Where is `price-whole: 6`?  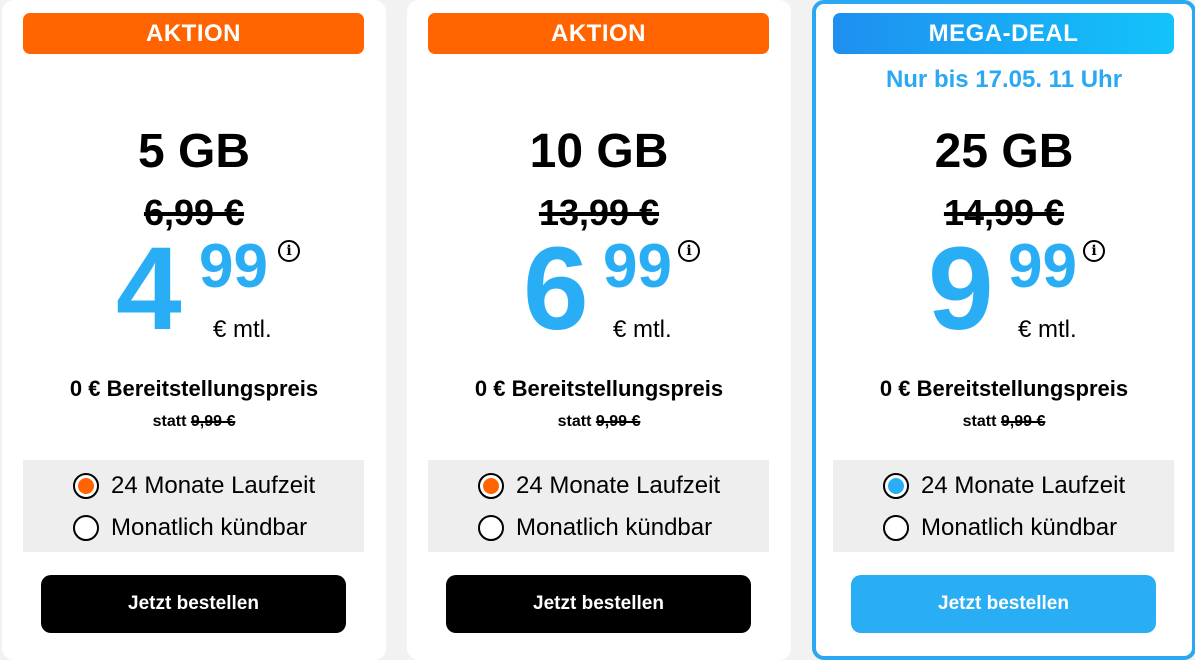 price-whole: 6 is located at coordinates (556, 289).